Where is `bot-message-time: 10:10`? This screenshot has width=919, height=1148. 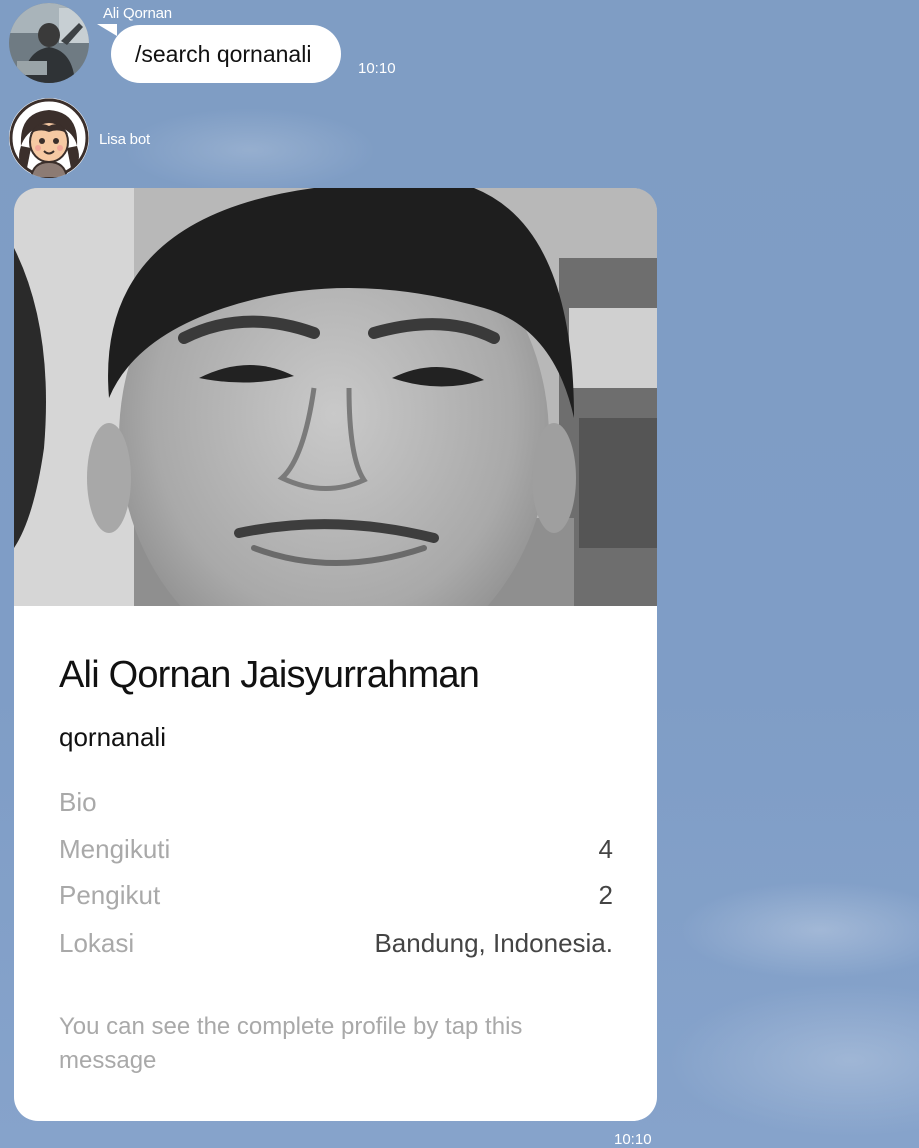
bot-message-time: 10:10 is located at coordinates (633, 1139).